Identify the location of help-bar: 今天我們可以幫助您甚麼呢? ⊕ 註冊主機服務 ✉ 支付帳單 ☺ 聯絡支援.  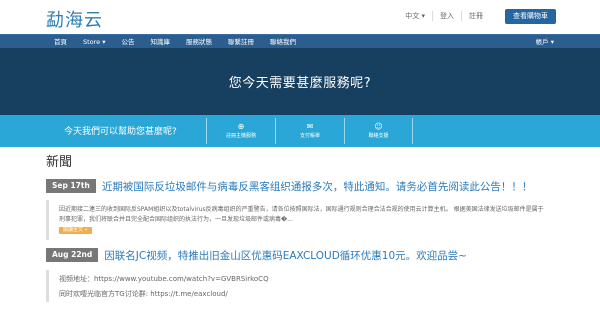
(300, 131).